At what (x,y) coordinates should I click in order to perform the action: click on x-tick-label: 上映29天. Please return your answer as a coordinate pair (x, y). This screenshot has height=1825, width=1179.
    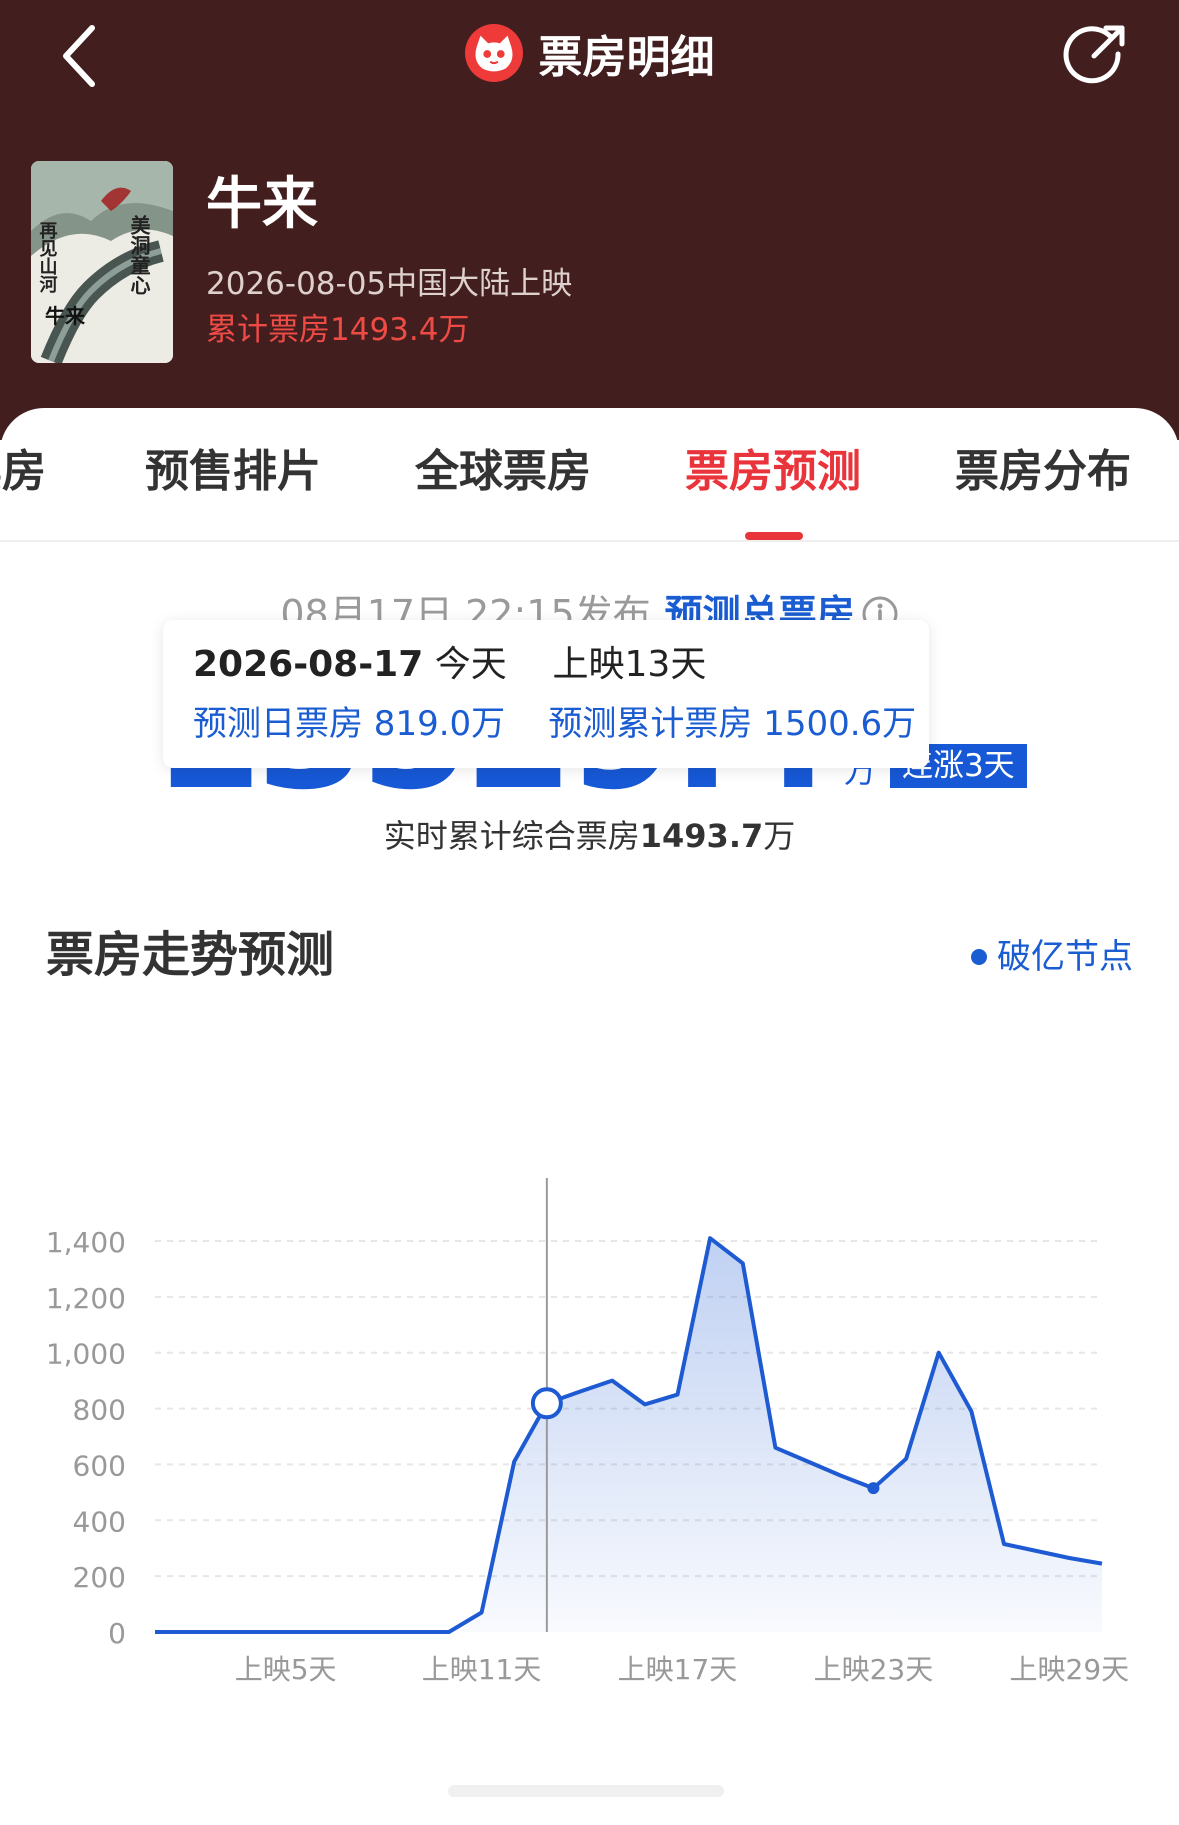
    Looking at the image, I should click on (1070, 1669).